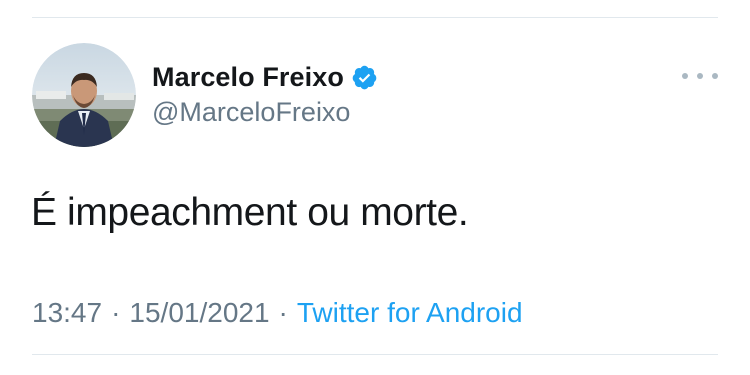 Image resolution: width=750 pixels, height=375 pixels. I want to click on top-divider, so click(375, 17).